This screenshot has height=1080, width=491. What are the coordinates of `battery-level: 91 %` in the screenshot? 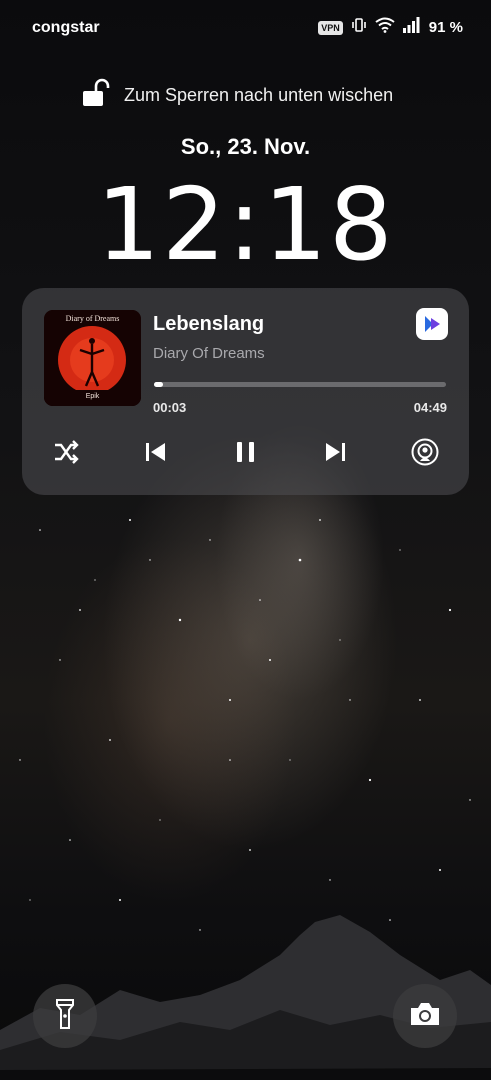 It's located at (445, 27).